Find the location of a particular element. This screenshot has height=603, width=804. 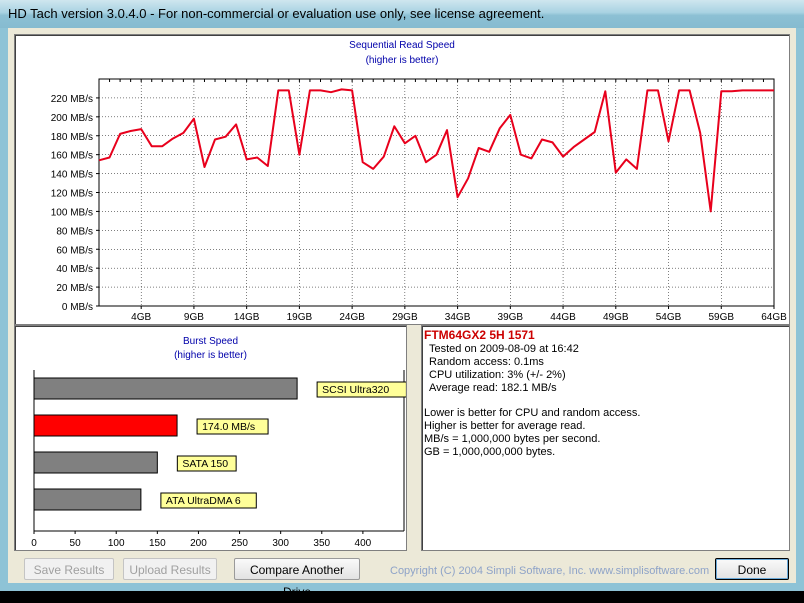

x-tick-label: 44GB is located at coordinates (563, 317).